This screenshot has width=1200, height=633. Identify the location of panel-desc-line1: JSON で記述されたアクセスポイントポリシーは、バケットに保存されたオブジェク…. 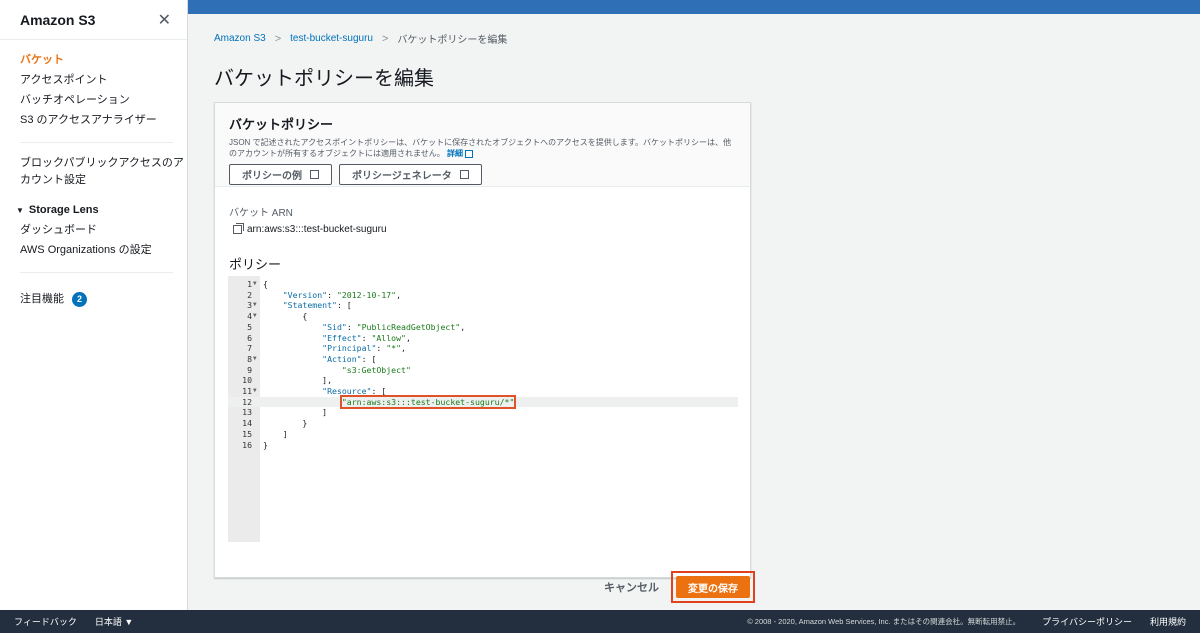
(480, 142).